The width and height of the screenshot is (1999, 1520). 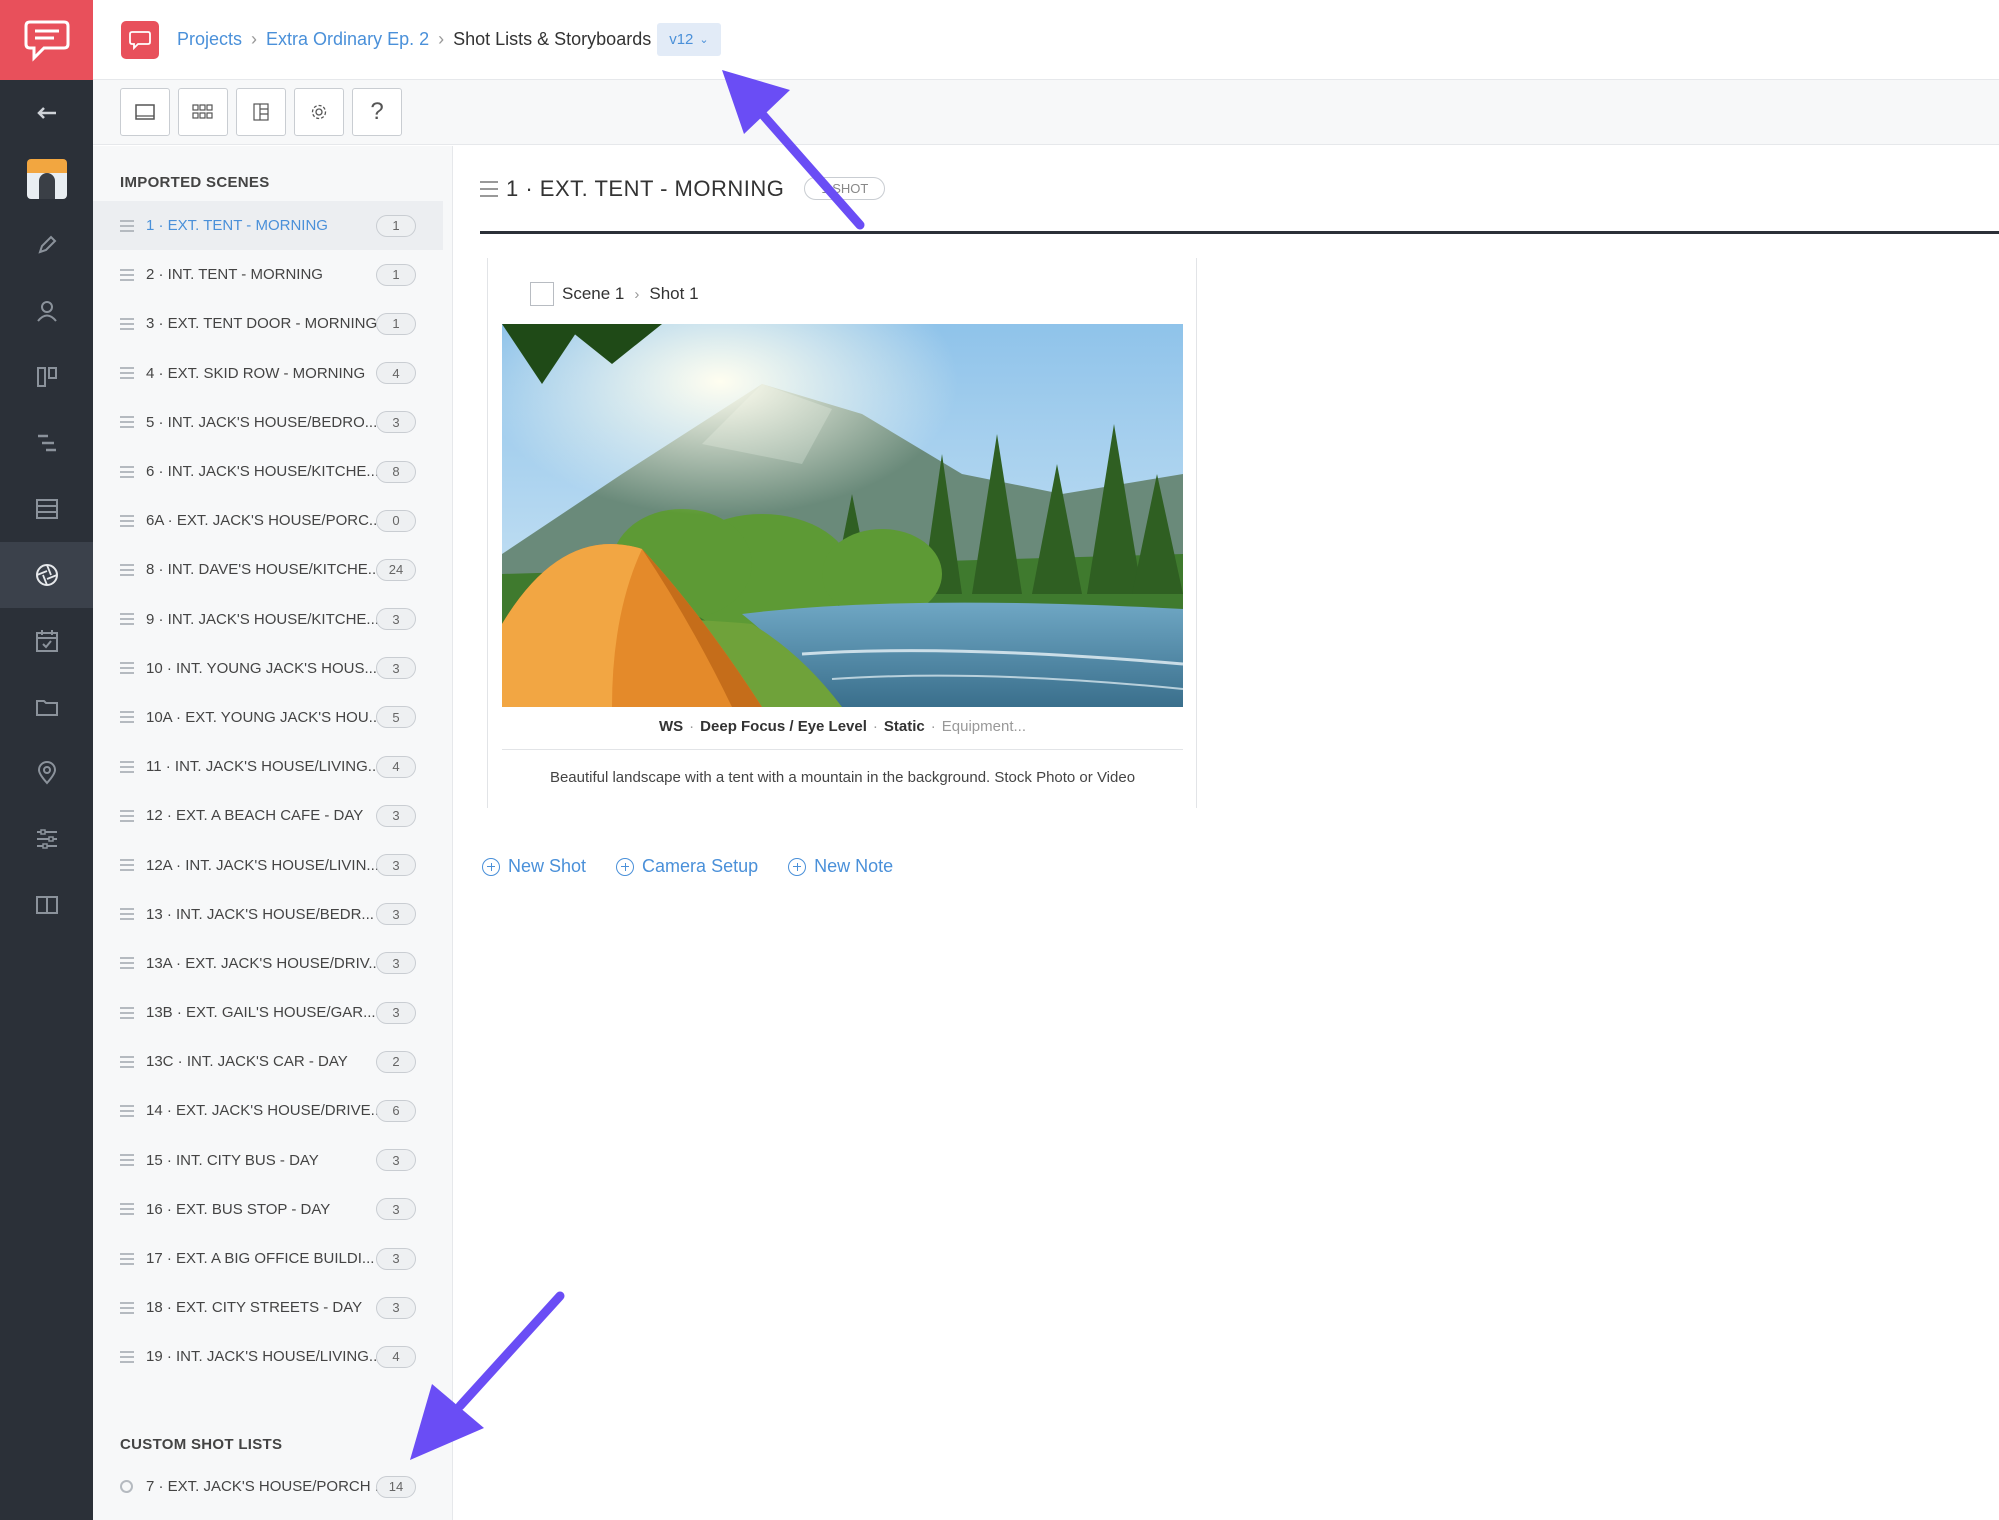 I want to click on app-logo, so click(x=46, y=40).